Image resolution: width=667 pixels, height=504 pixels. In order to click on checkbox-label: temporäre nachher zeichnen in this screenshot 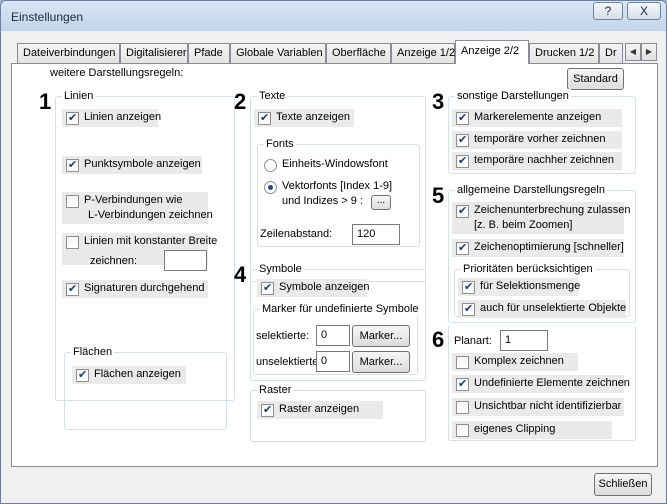, I will do `click(544, 160)`.